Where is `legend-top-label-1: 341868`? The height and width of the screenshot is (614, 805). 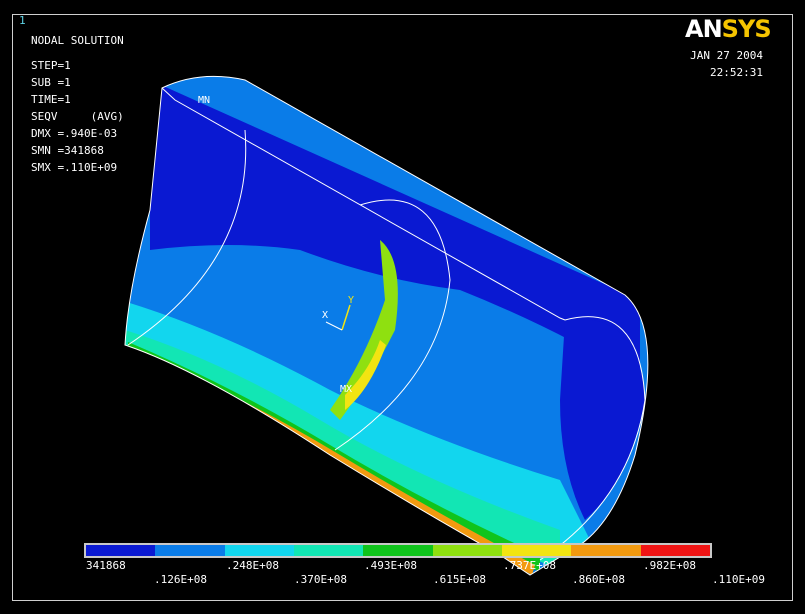
legend-top-label-1: 341868 is located at coordinates (106, 565).